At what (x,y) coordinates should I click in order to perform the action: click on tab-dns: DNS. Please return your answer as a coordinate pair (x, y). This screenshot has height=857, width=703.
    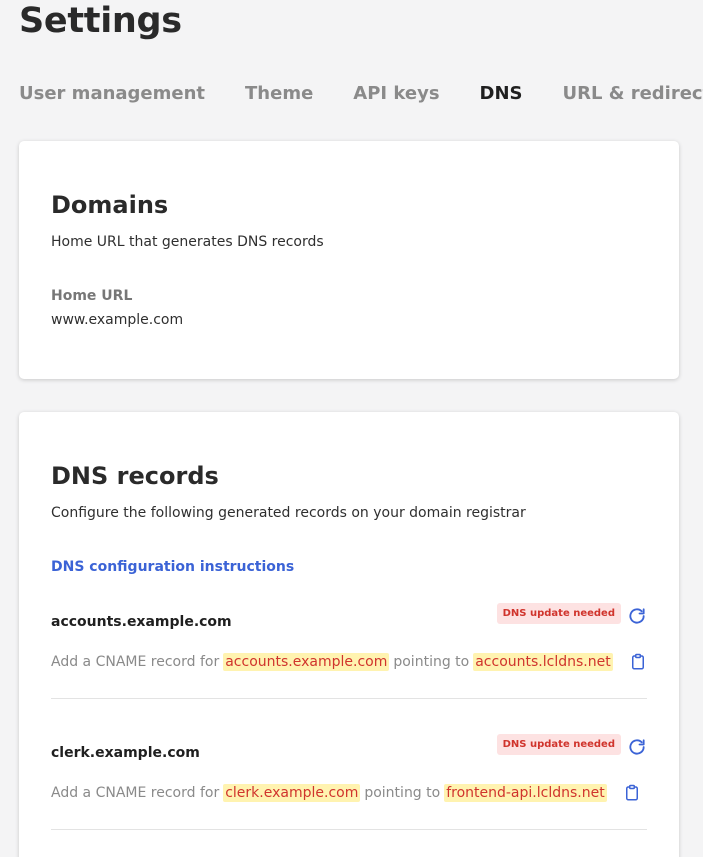
    Looking at the image, I should click on (501, 94).